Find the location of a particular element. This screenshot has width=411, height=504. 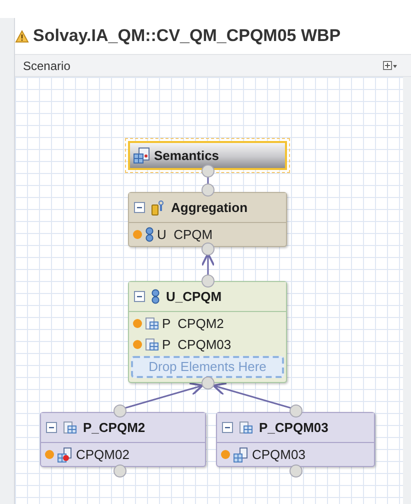

row-label: P CPQM03 is located at coordinates (197, 344).